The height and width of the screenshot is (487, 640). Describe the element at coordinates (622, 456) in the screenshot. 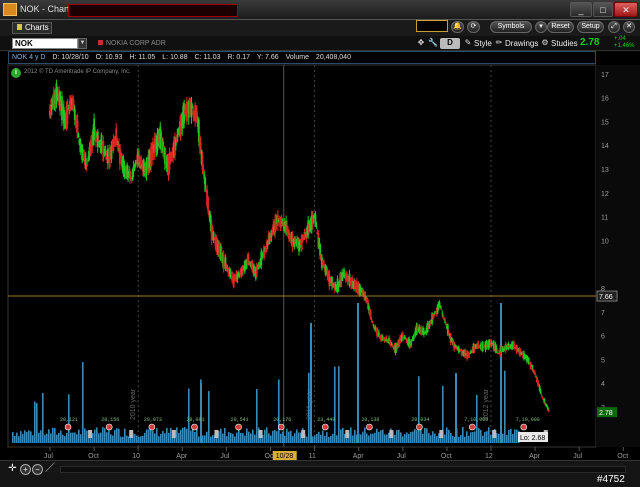

I see `x-tick-label: Oct` at that location.